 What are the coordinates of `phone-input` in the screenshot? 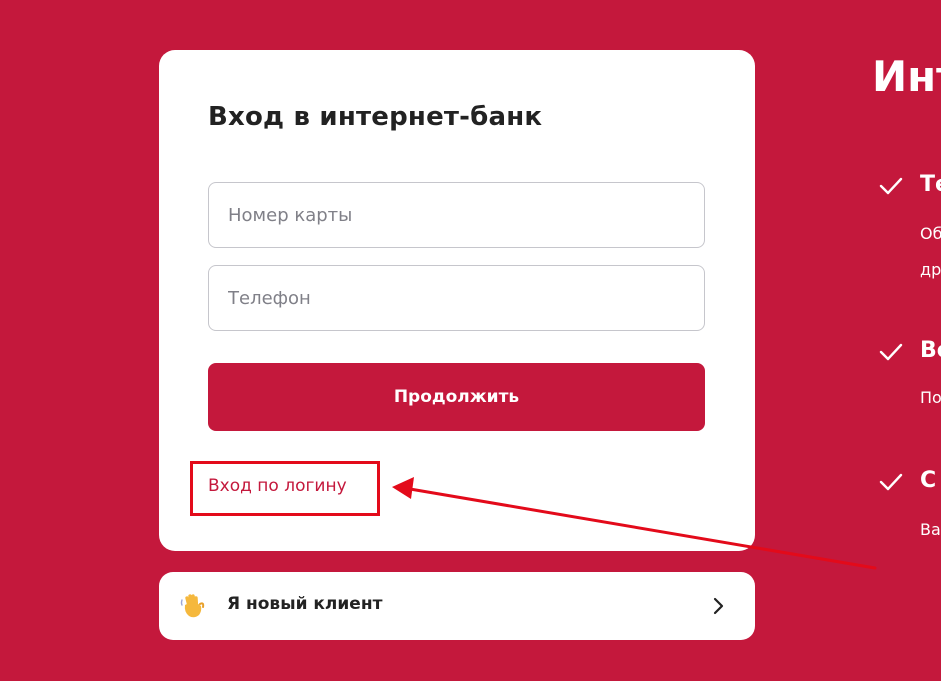 It's located at (456, 298).